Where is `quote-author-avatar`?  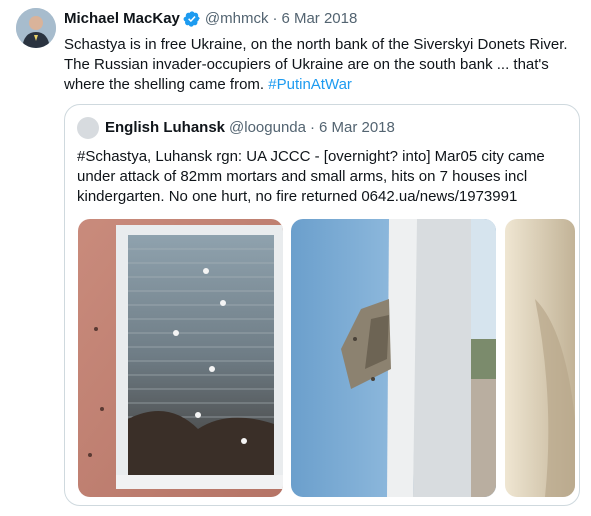
quote-author-avatar is located at coordinates (88, 128).